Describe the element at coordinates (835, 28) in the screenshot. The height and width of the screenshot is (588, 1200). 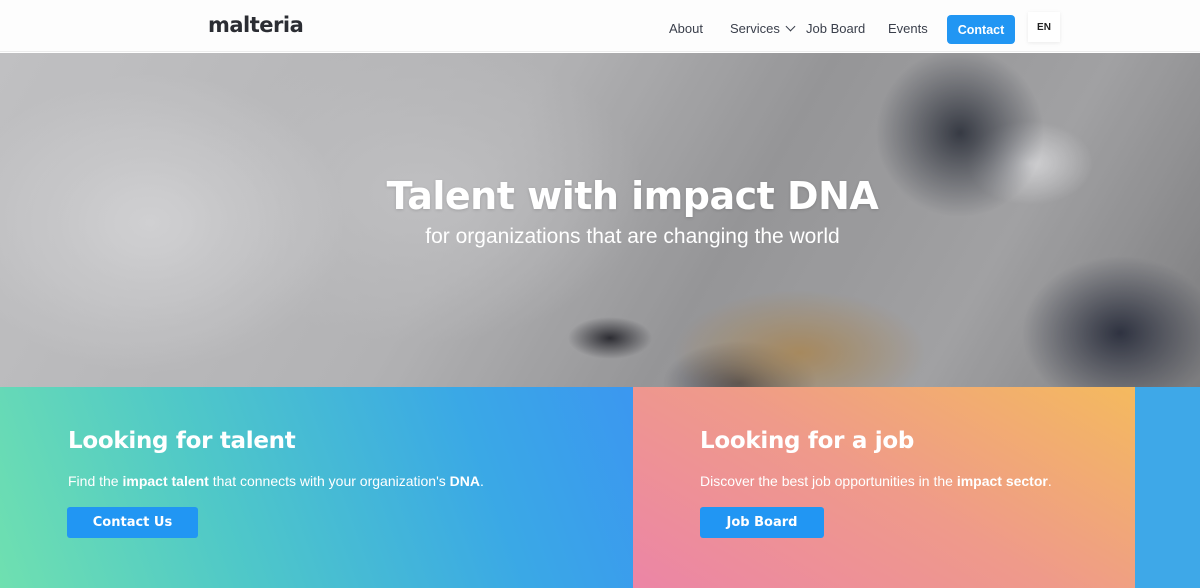
I see `nav-job-board: Job Board` at that location.